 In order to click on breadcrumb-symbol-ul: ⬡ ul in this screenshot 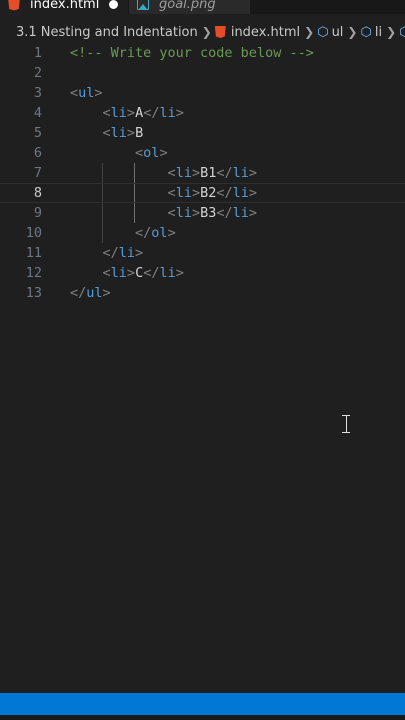, I will do `click(330, 32)`.